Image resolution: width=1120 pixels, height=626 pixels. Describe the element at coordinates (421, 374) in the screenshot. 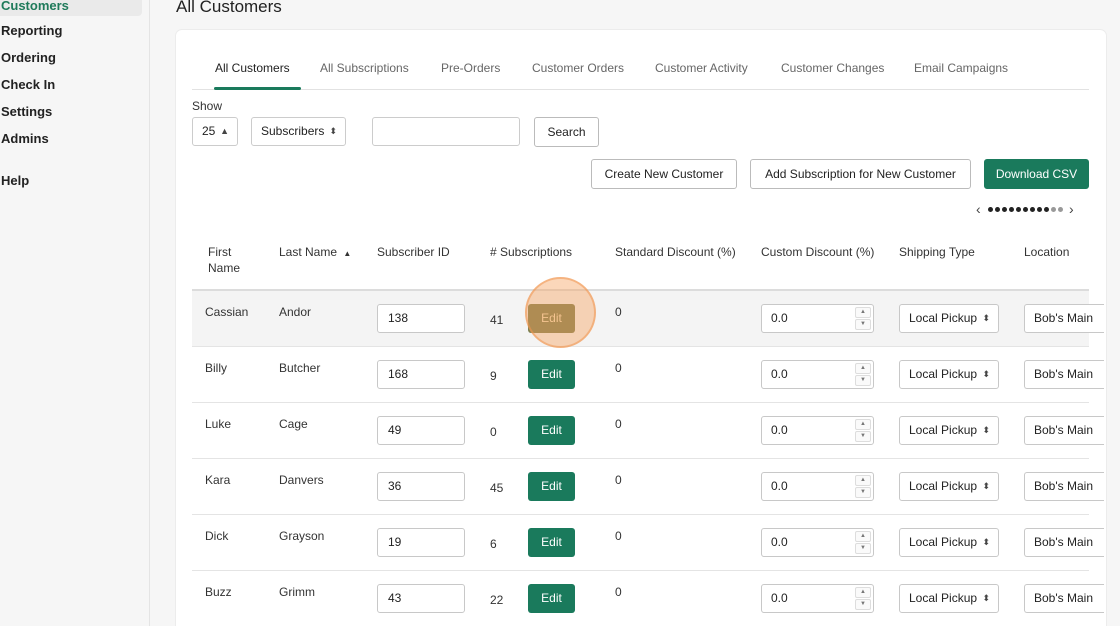

I see `subscriber-id-input: 168` at that location.